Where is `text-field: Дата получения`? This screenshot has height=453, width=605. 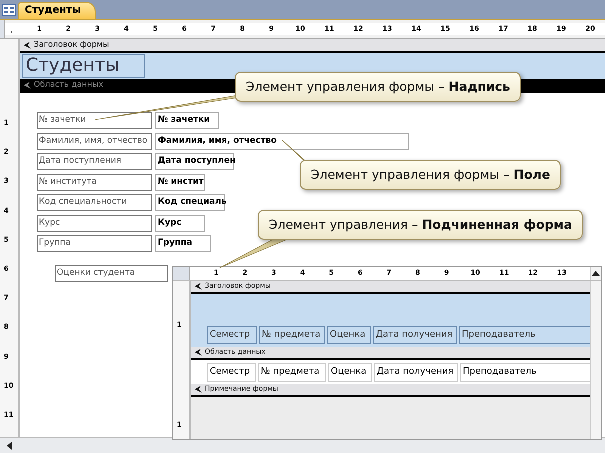
text-field: Дата получения is located at coordinates (416, 372).